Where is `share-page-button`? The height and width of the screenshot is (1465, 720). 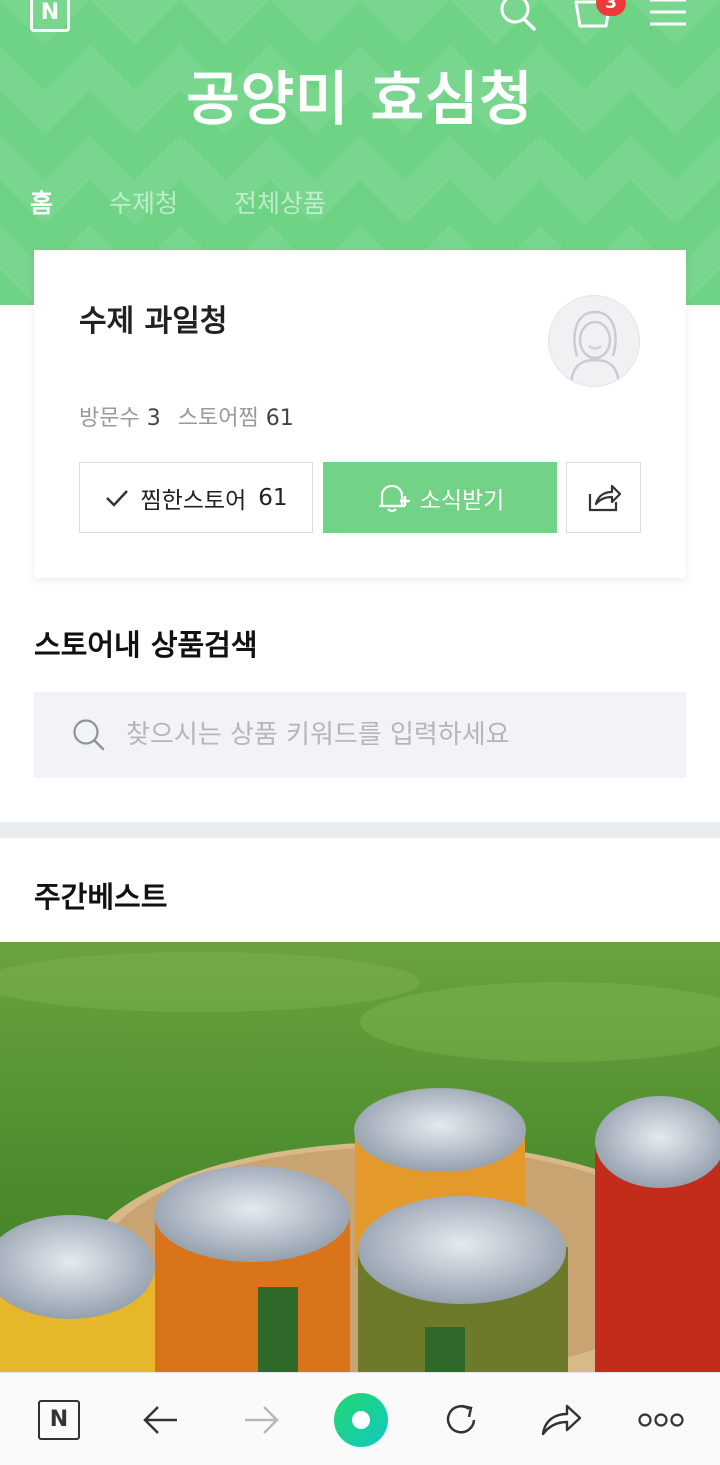
share-page-button is located at coordinates (561, 1420).